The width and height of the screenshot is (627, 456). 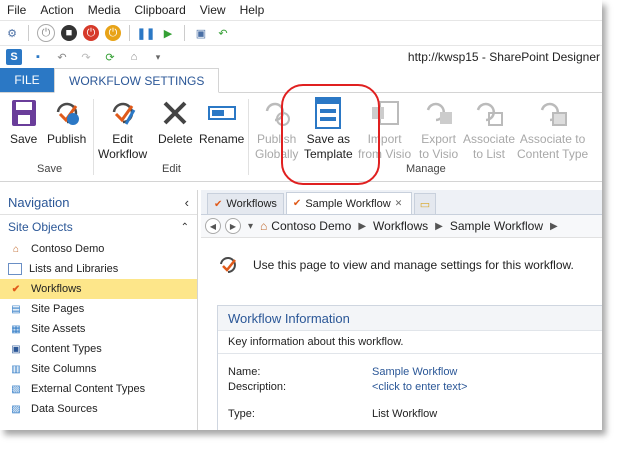 What do you see at coordinates (23, 122) in the screenshot?
I see `save-button: Save` at bounding box center [23, 122].